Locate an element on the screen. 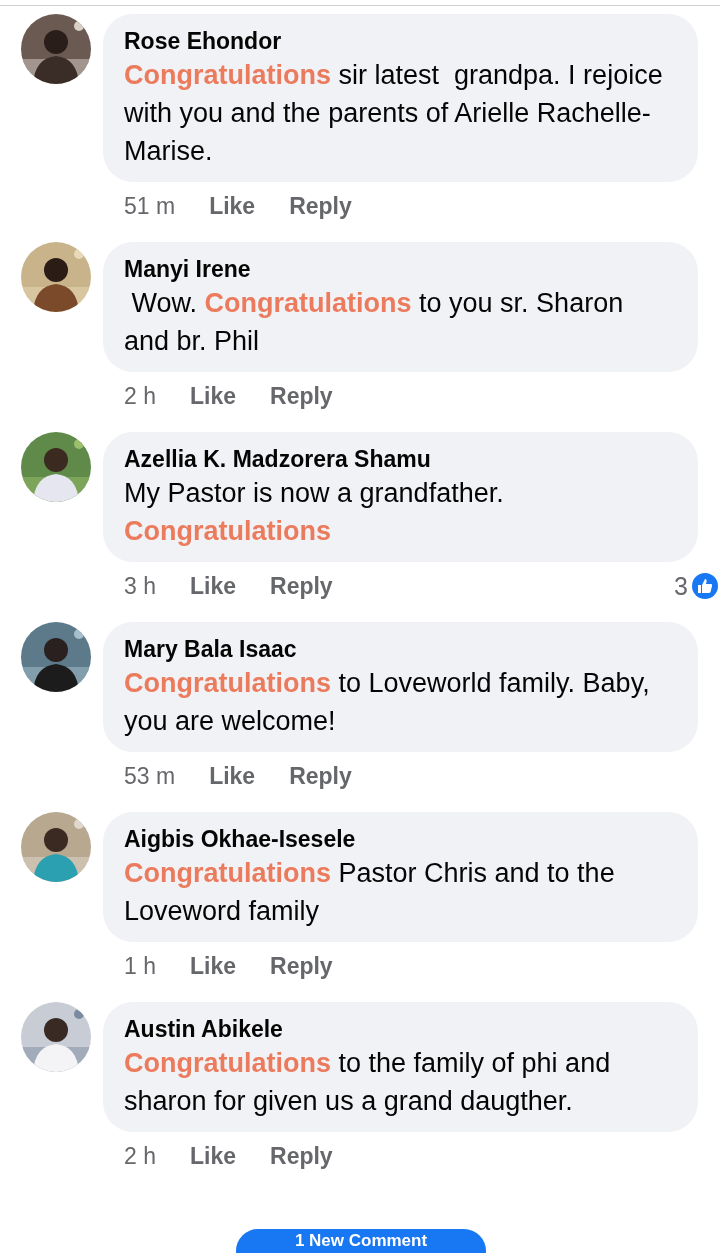 The height and width of the screenshot is (1253, 720). comment-text: Congratulations Pastor Chris and to the Loveword family is located at coordinates (370, 892).